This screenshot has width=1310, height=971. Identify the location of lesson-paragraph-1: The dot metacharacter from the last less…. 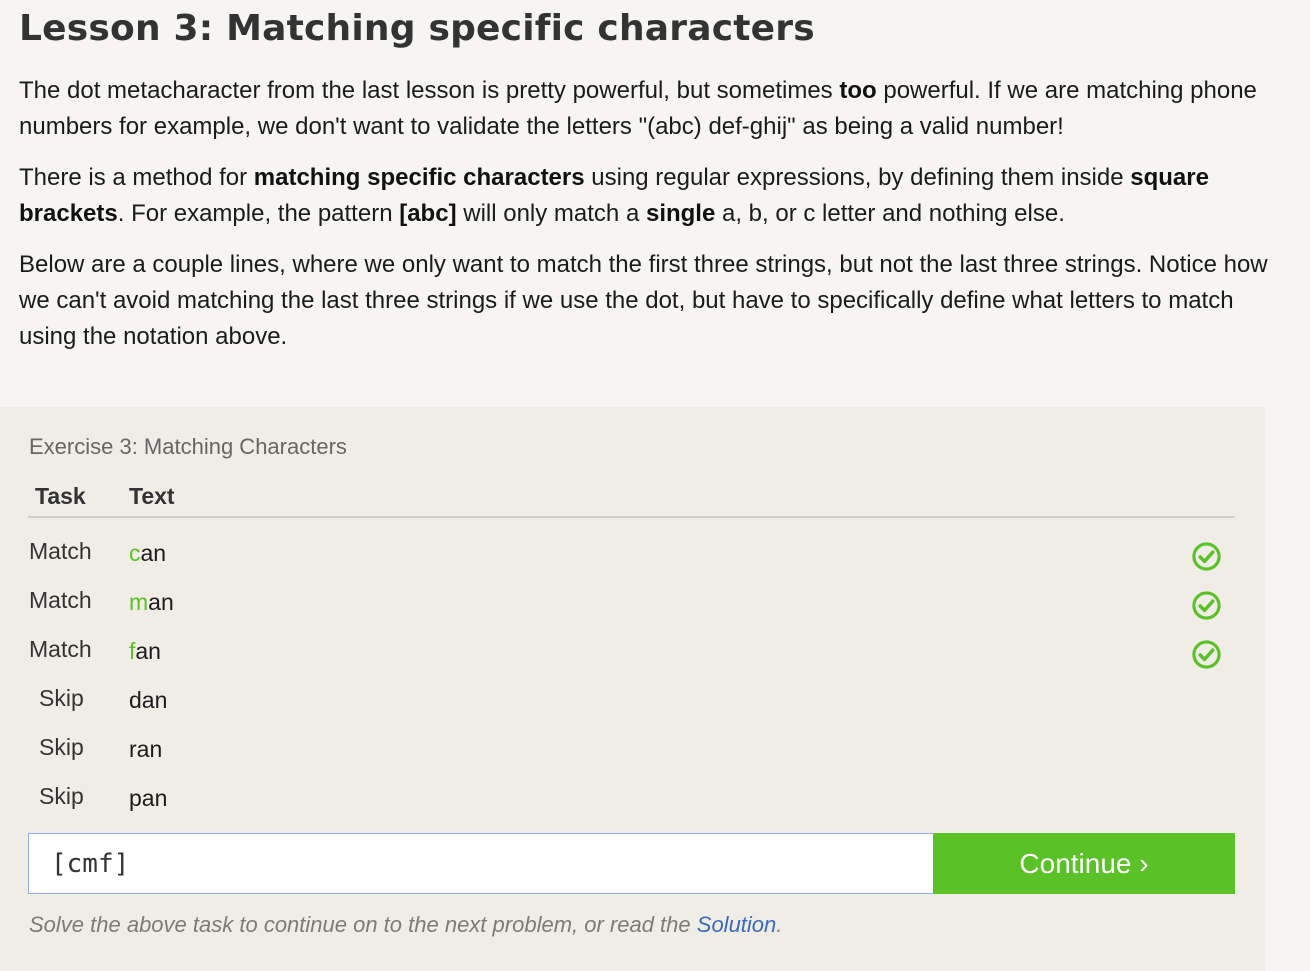
(644, 109).